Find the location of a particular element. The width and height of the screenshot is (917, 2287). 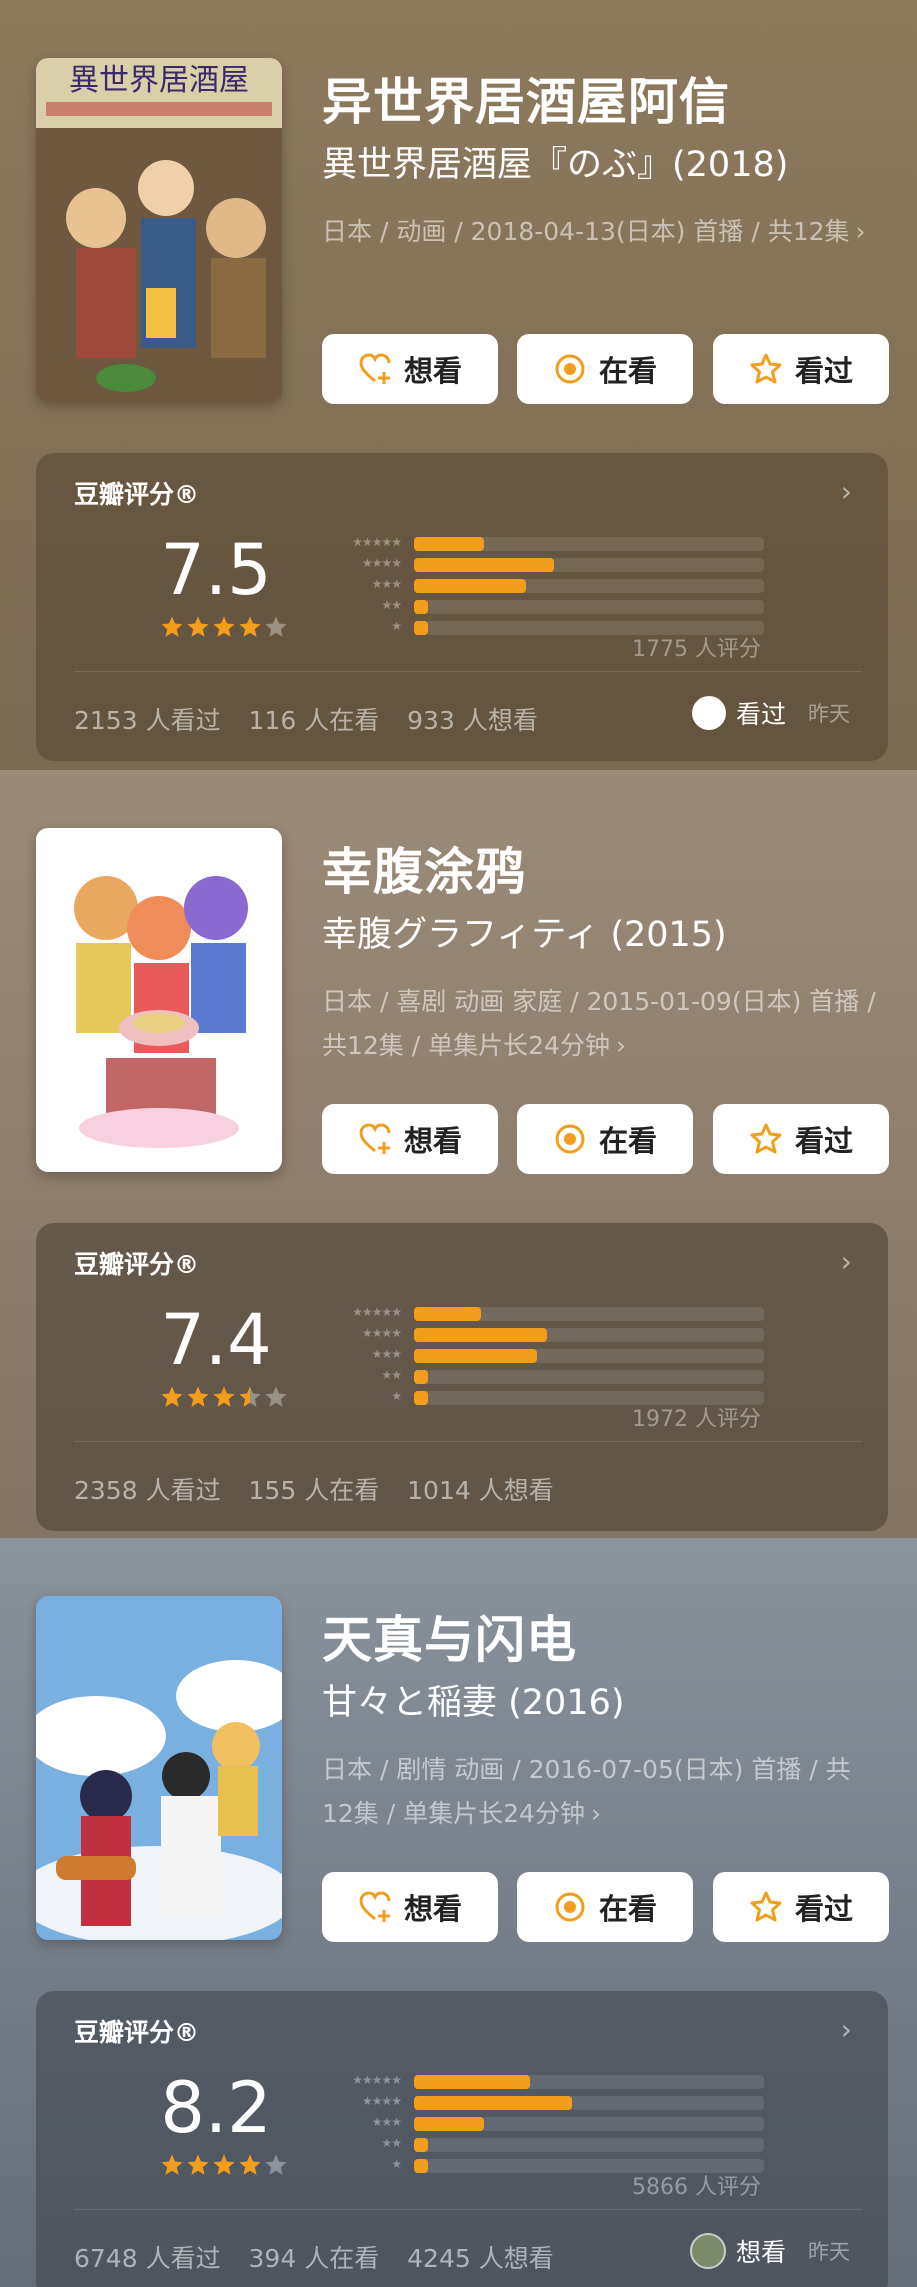

meta-text: 日本 / 动画 / 2018-04-13(日本) 首播 / 共12集 is located at coordinates (586, 231).